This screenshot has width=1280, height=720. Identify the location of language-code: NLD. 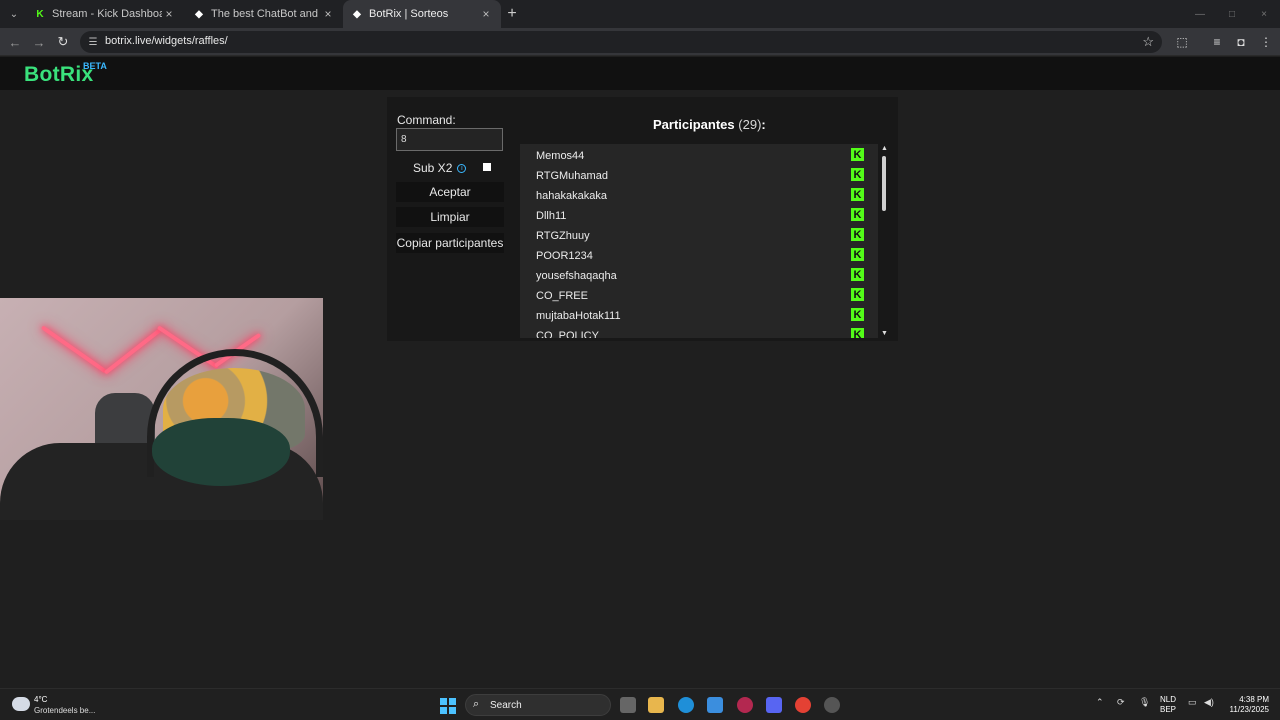
(1168, 699).